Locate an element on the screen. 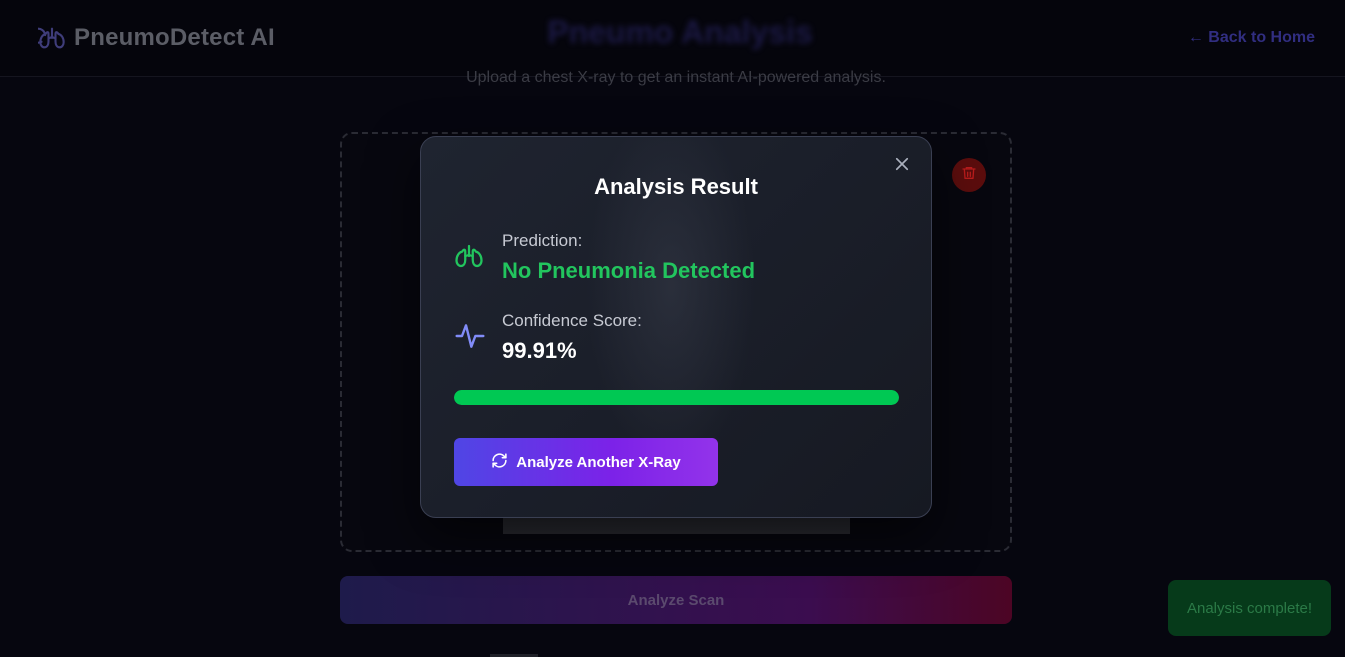 This screenshot has height=657, width=1345. brand-name: PneumoDetect AI is located at coordinates (174, 37).